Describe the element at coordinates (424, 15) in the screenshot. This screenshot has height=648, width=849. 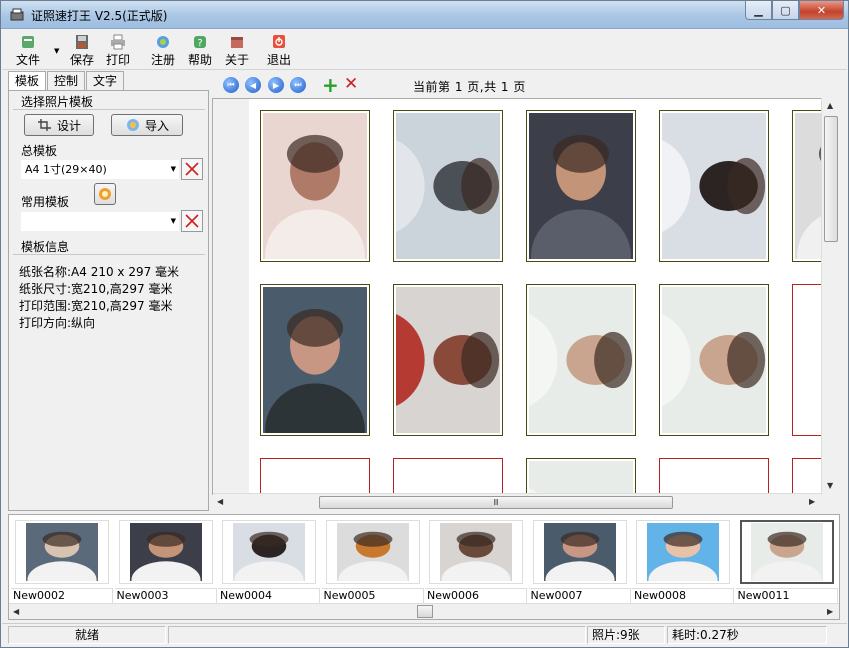
I see `title-bar: 证照速打王 V2.5(正式版) ▁ ▢ ✕` at that location.